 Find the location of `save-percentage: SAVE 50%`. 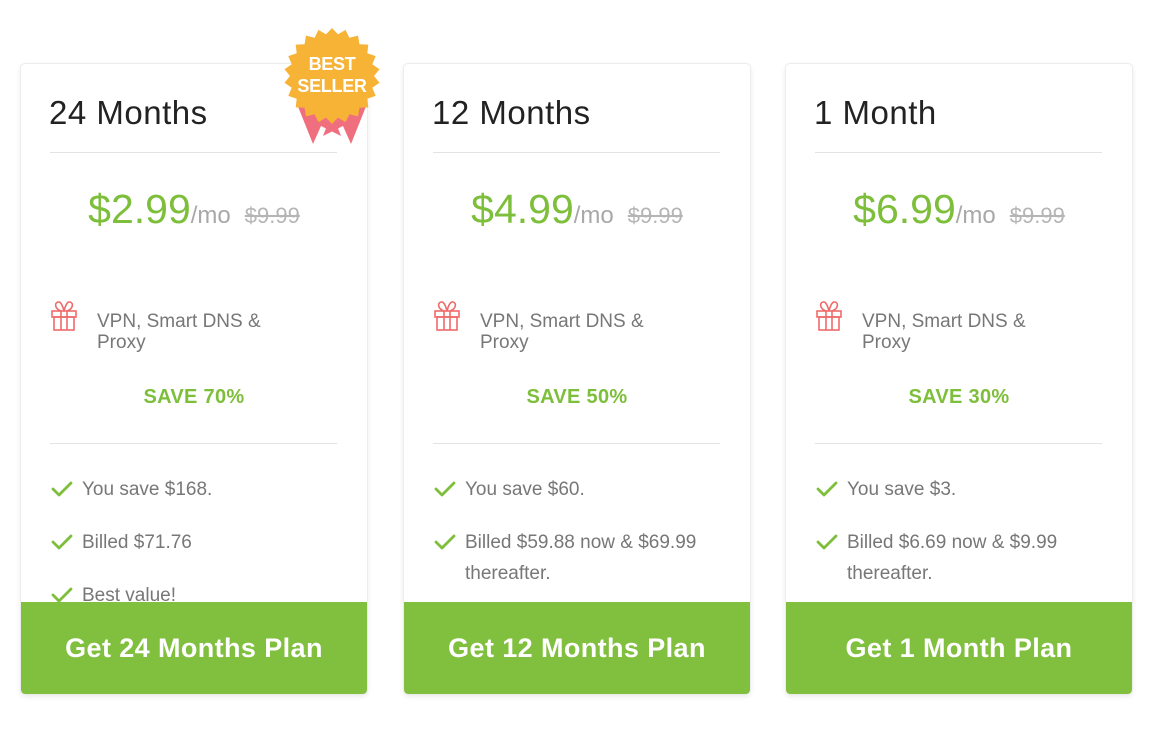

save-percentage: SAVE 50% is located at coordinates (577, 397).